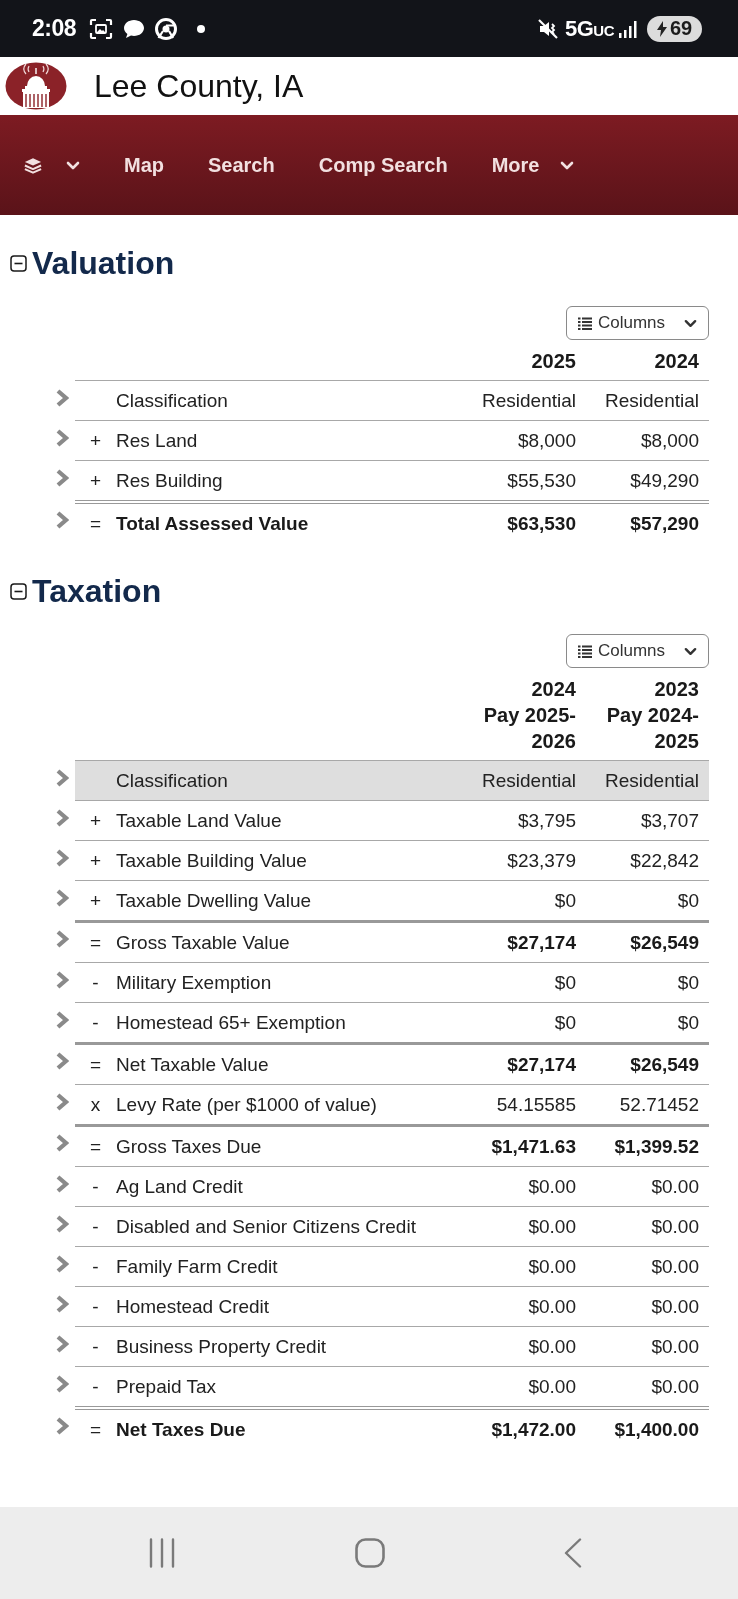 The image size is (738, 1599). What do you see at coordinates (36, 86) in the screenshot?
I see `capitol-logo-icon` at bounding box center [36, 86].